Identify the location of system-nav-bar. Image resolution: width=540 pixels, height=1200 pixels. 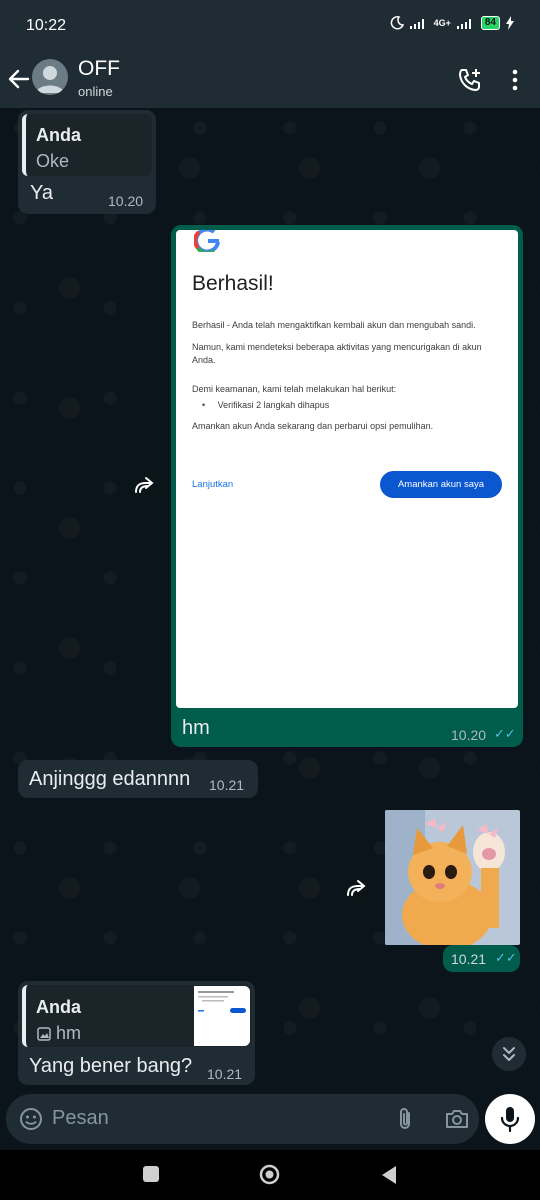
(270, 1175).